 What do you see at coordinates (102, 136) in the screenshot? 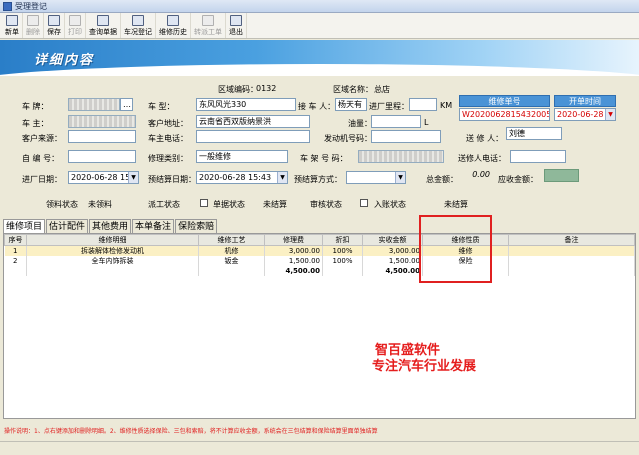
I see `source-input` at bounding box center [102, 136].